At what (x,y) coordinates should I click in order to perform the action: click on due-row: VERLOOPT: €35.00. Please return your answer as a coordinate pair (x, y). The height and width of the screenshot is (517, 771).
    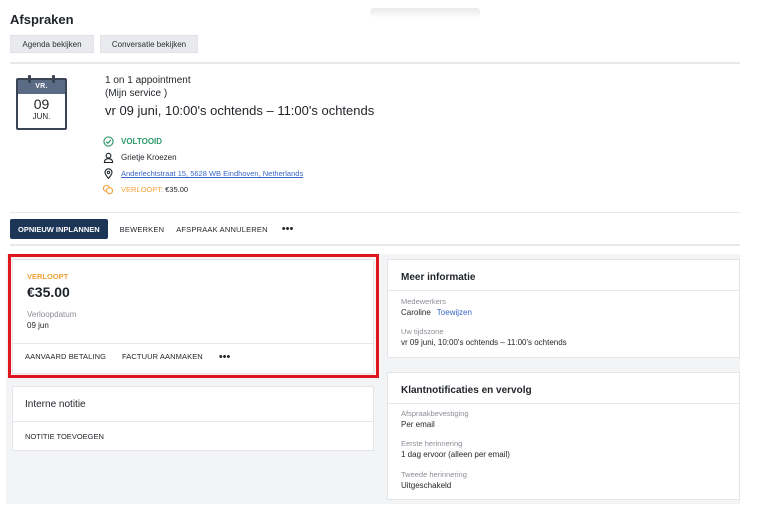
    Looking at the image, I should click on (144, 189).